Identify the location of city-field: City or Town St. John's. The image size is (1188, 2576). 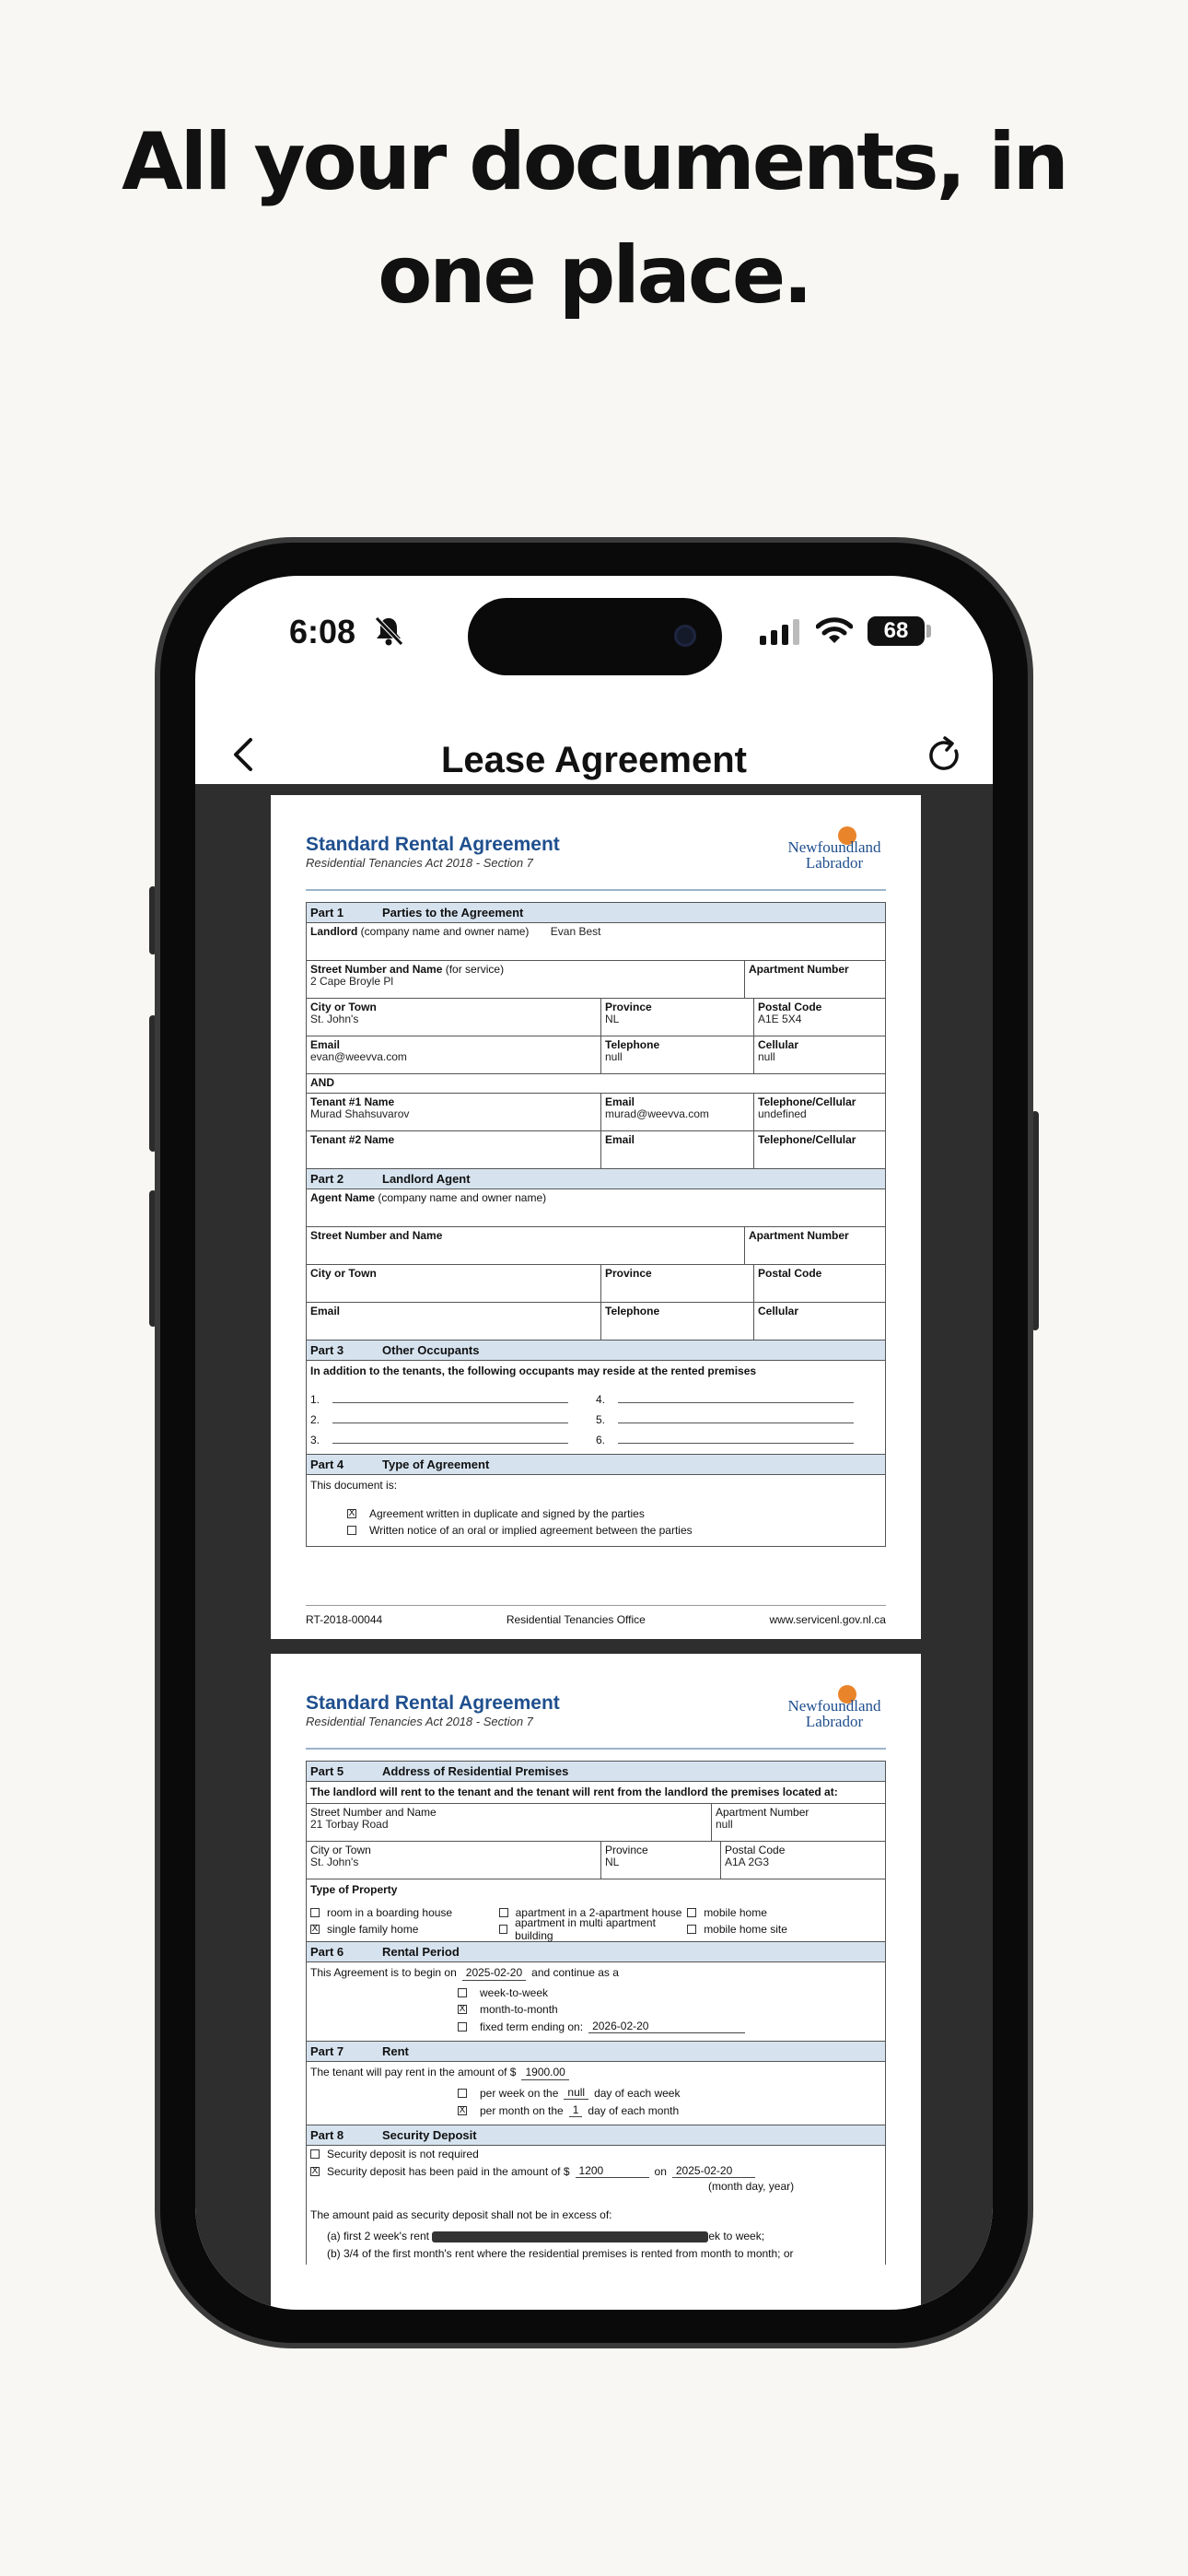
(454, 1018).